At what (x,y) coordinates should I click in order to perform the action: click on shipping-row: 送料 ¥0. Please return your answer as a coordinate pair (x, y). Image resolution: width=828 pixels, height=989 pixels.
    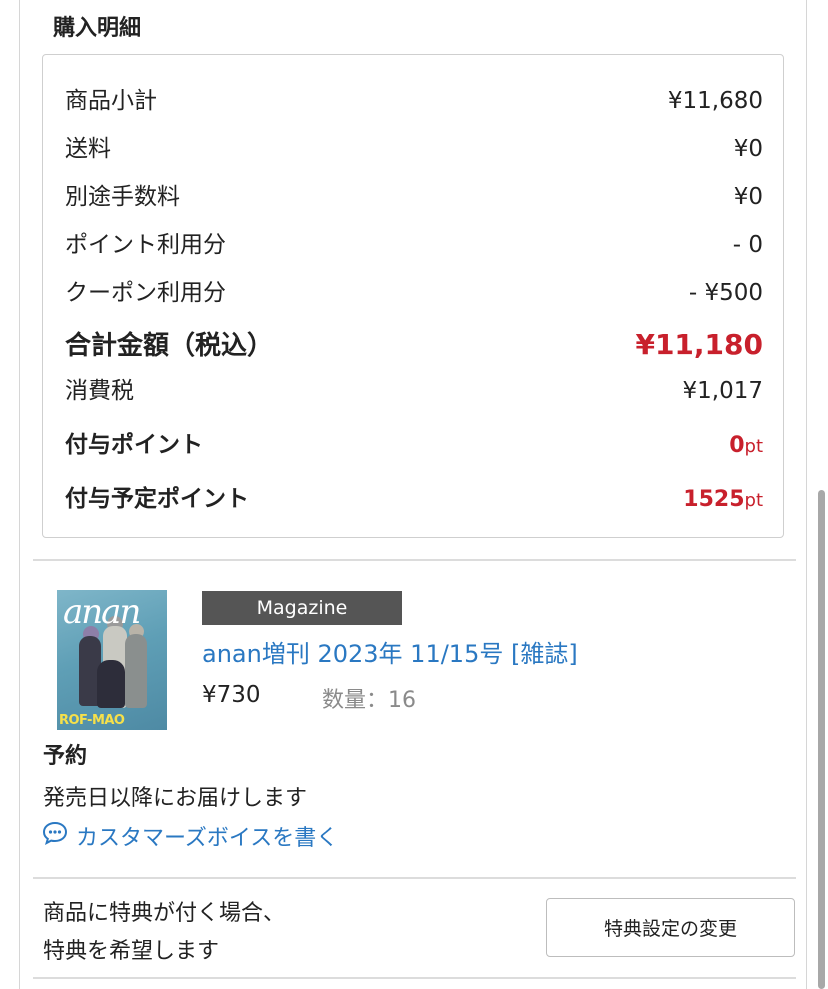
    Looking at the image, I should click on (414, 146).